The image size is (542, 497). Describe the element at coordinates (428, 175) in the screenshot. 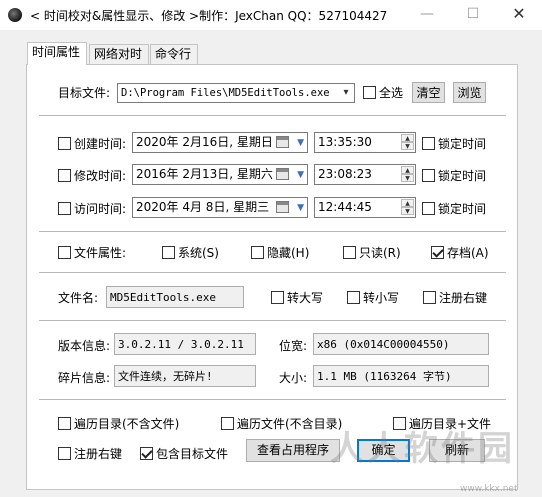

I see `modified-lock-checkbox` at that location.